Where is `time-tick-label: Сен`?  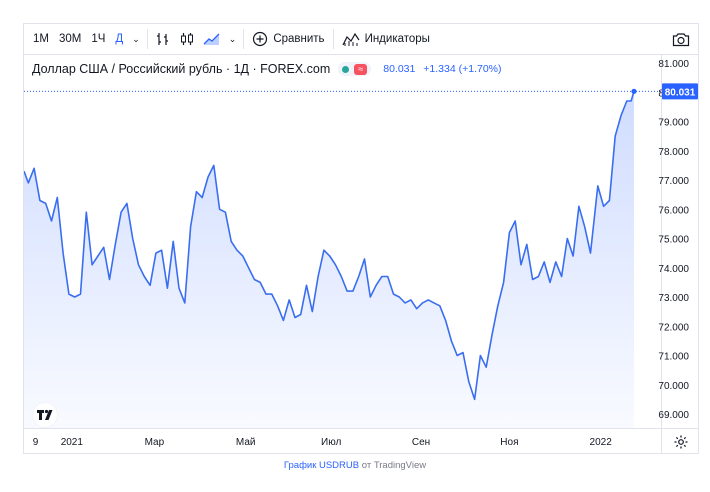 time-tick-label: Сен is located at coordinates (421, 442).